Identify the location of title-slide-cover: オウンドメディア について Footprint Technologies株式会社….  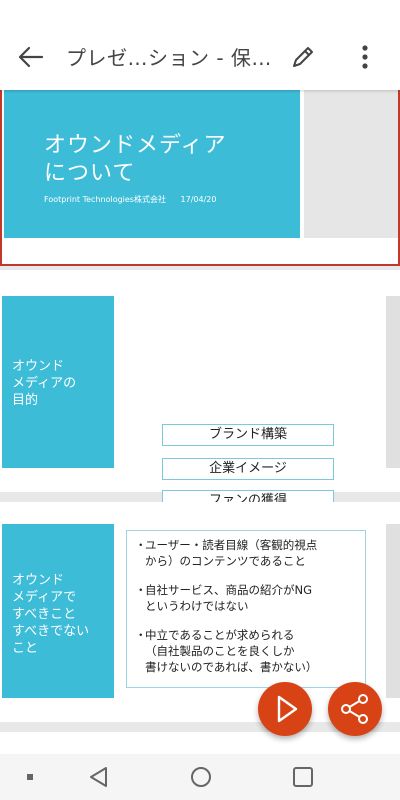
(152, 164).